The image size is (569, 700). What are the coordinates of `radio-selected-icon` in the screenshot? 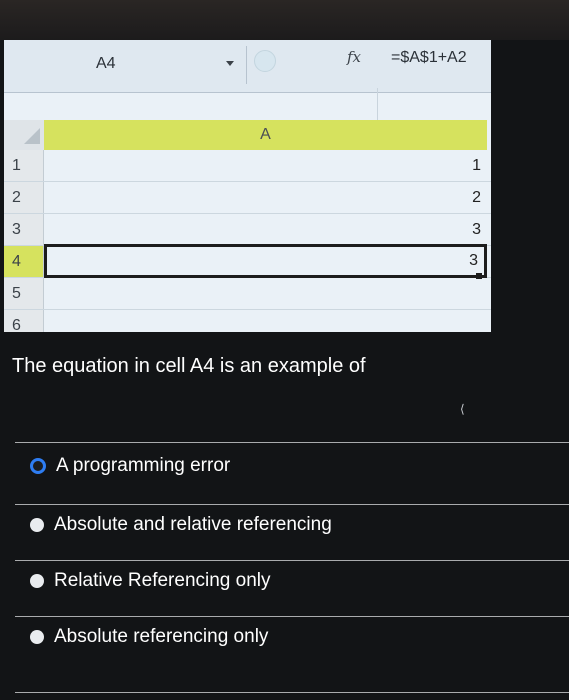 It's located at (38, 466).